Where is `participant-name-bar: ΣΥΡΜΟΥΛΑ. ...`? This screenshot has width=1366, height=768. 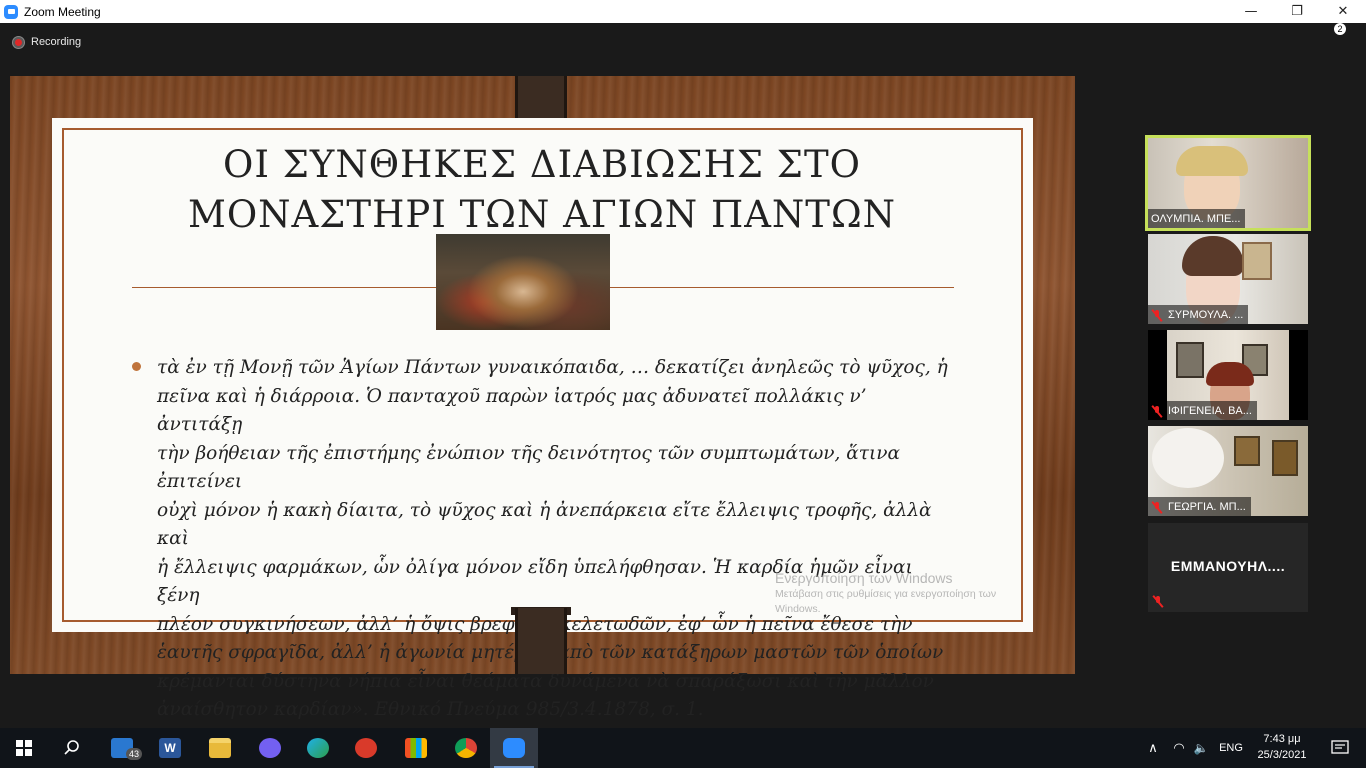 participant-name-bar: ΣΥΡΜΟΥΛΑ. ... is located at coordinates (1198, 314).